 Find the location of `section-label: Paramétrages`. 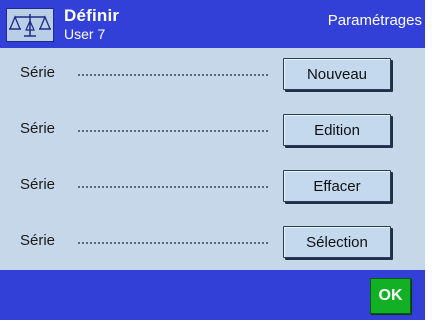

section-label: Paramétrages is located at coordinates (374, 20).